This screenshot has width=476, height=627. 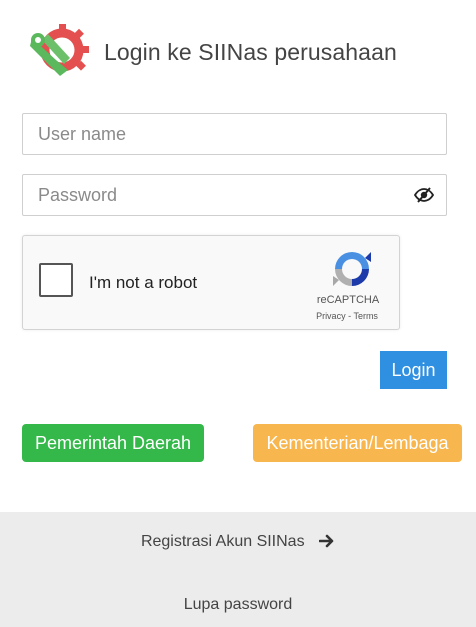 I want to click on username-field, so click(x=234, y=134).